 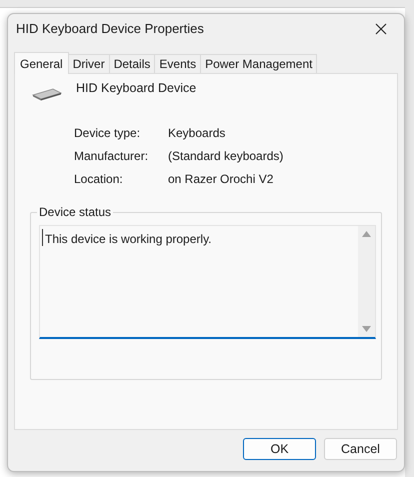 What do you see at coordinates (279, 449) in the screenshot?
I see `dialog-button: OK` at bounding box center [279, 449].